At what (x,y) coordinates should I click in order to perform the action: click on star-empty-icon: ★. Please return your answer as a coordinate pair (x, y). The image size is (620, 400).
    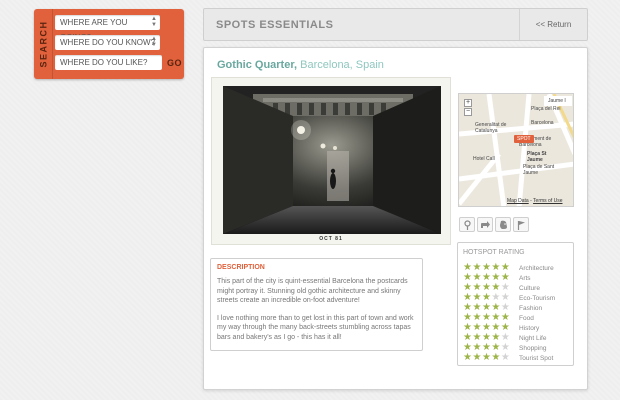
    Looking at the image, I should click on (505, 357).